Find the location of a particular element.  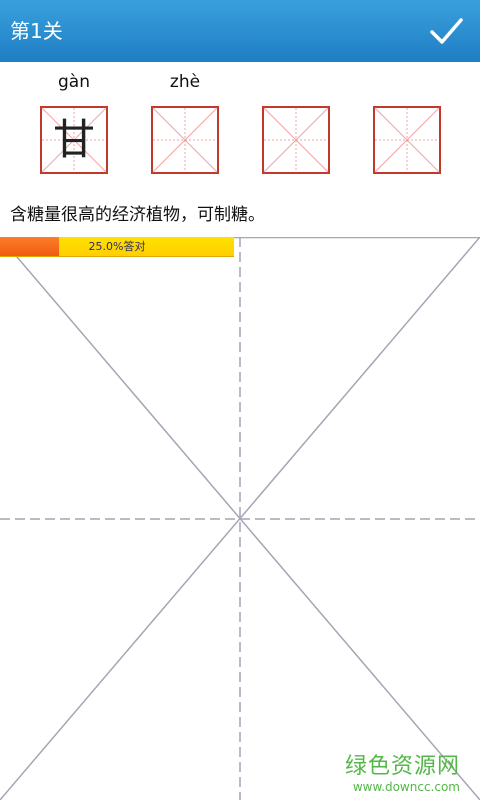

character-text-1: 甘 is located at coordinates (73, 139).